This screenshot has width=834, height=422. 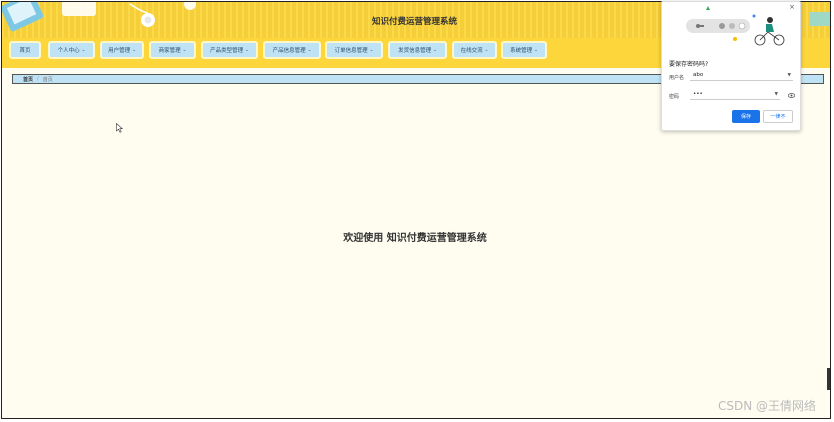 What do you see at coordinates (689, 64) in the screenshot?
I see `dialog-title: 要保存密码吗?` at bounding box center [689, 64].